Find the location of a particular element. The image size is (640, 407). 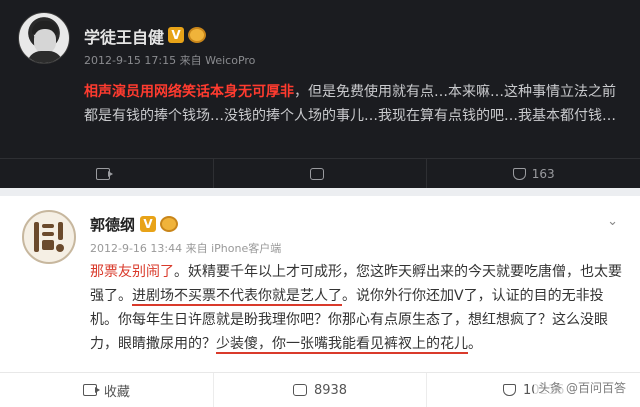

like-count: 163 is located at coordinates (543, 173).